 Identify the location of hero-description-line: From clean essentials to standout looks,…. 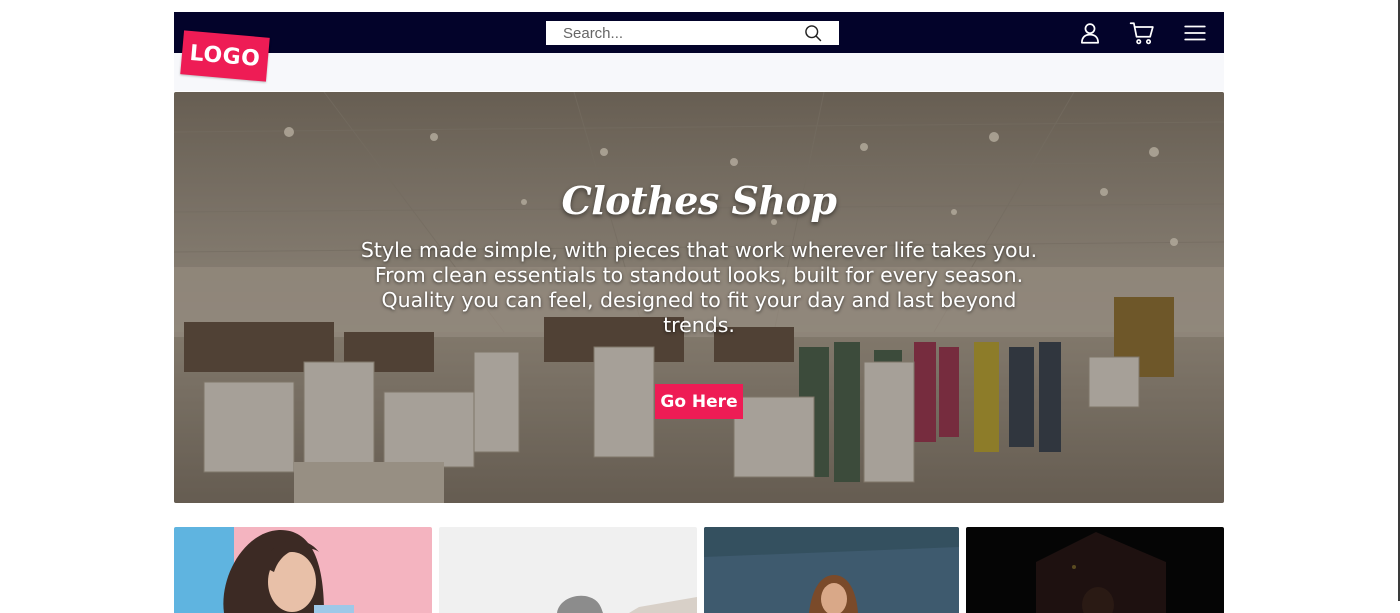
(699, 275).